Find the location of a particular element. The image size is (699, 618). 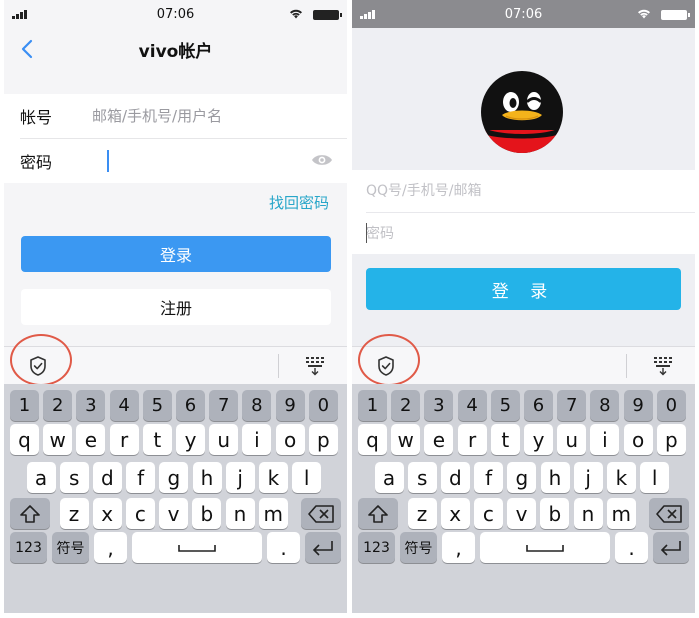

login-button: 登 录 is located at coordinates (523, 289).